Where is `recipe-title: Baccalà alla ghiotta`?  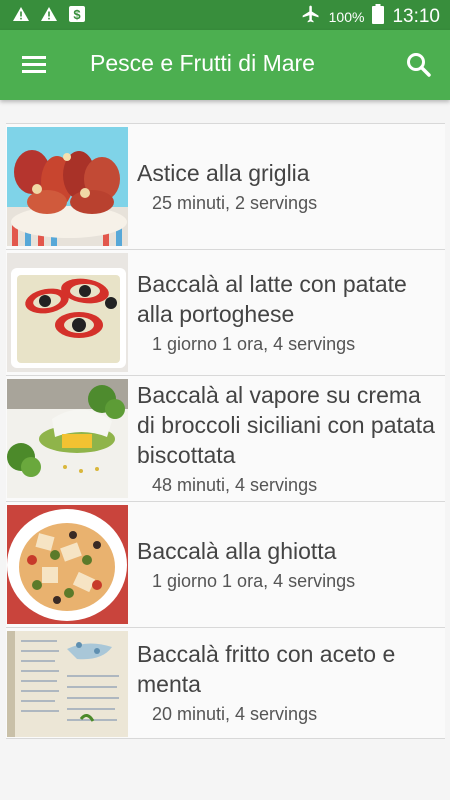
recipe-title: Baccalà alla ghiotta is located at coordinates (237, 550).